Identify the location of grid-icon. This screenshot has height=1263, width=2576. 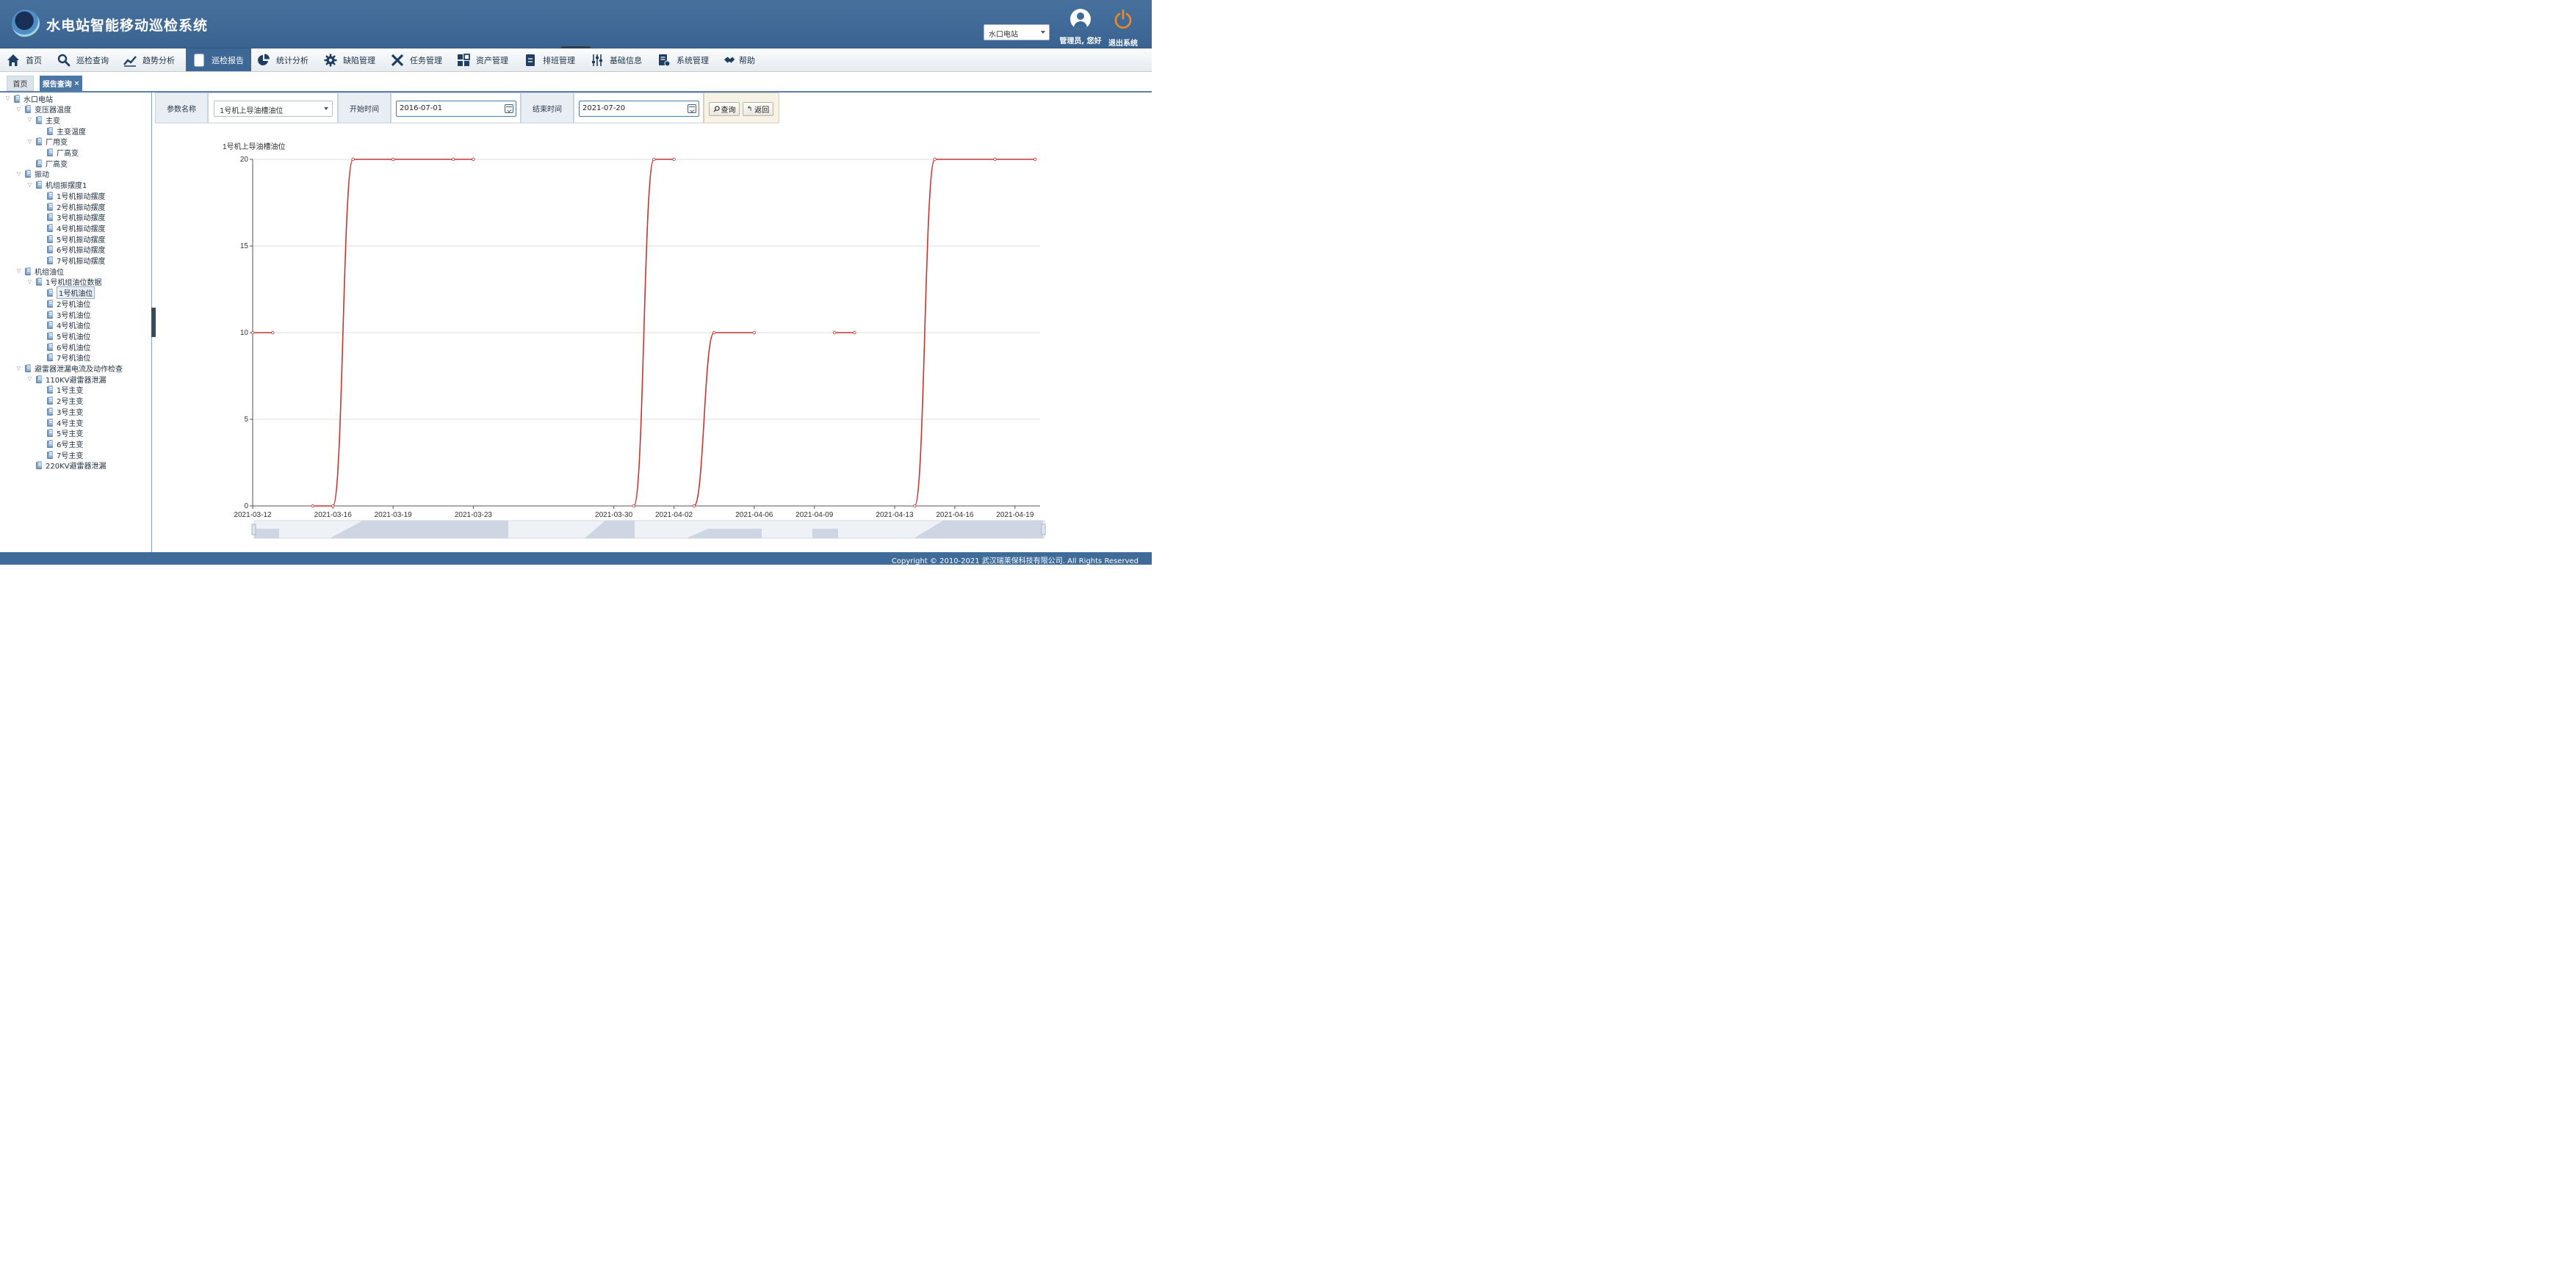
(464, 60).